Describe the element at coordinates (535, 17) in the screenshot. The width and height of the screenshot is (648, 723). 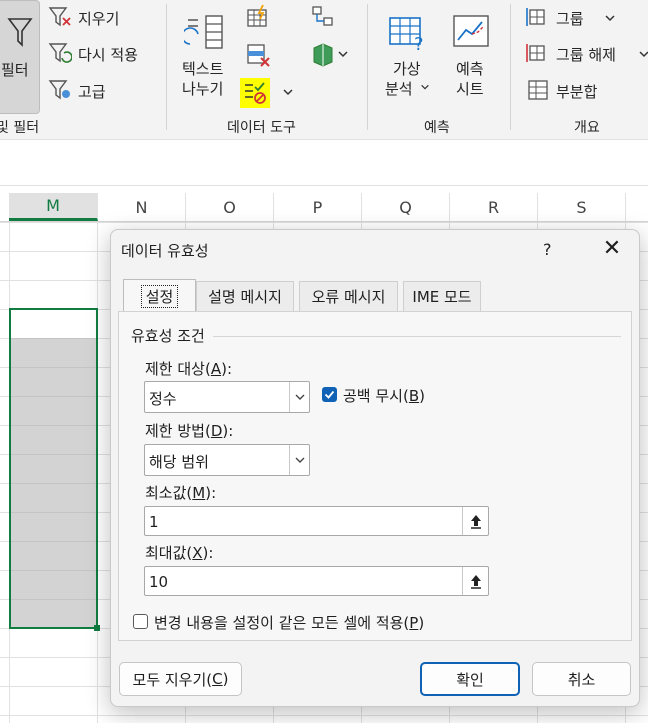
I see `group-icon` at that location.